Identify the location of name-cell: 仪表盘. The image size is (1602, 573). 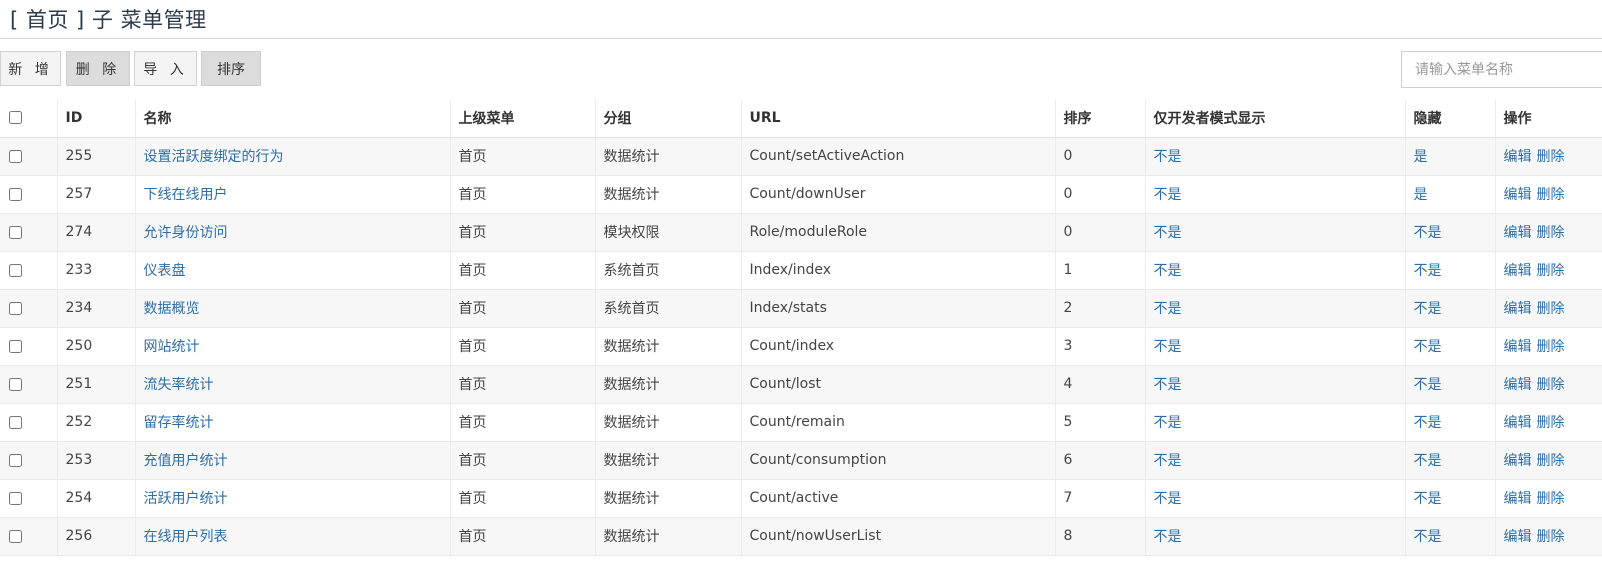
(293, 270).